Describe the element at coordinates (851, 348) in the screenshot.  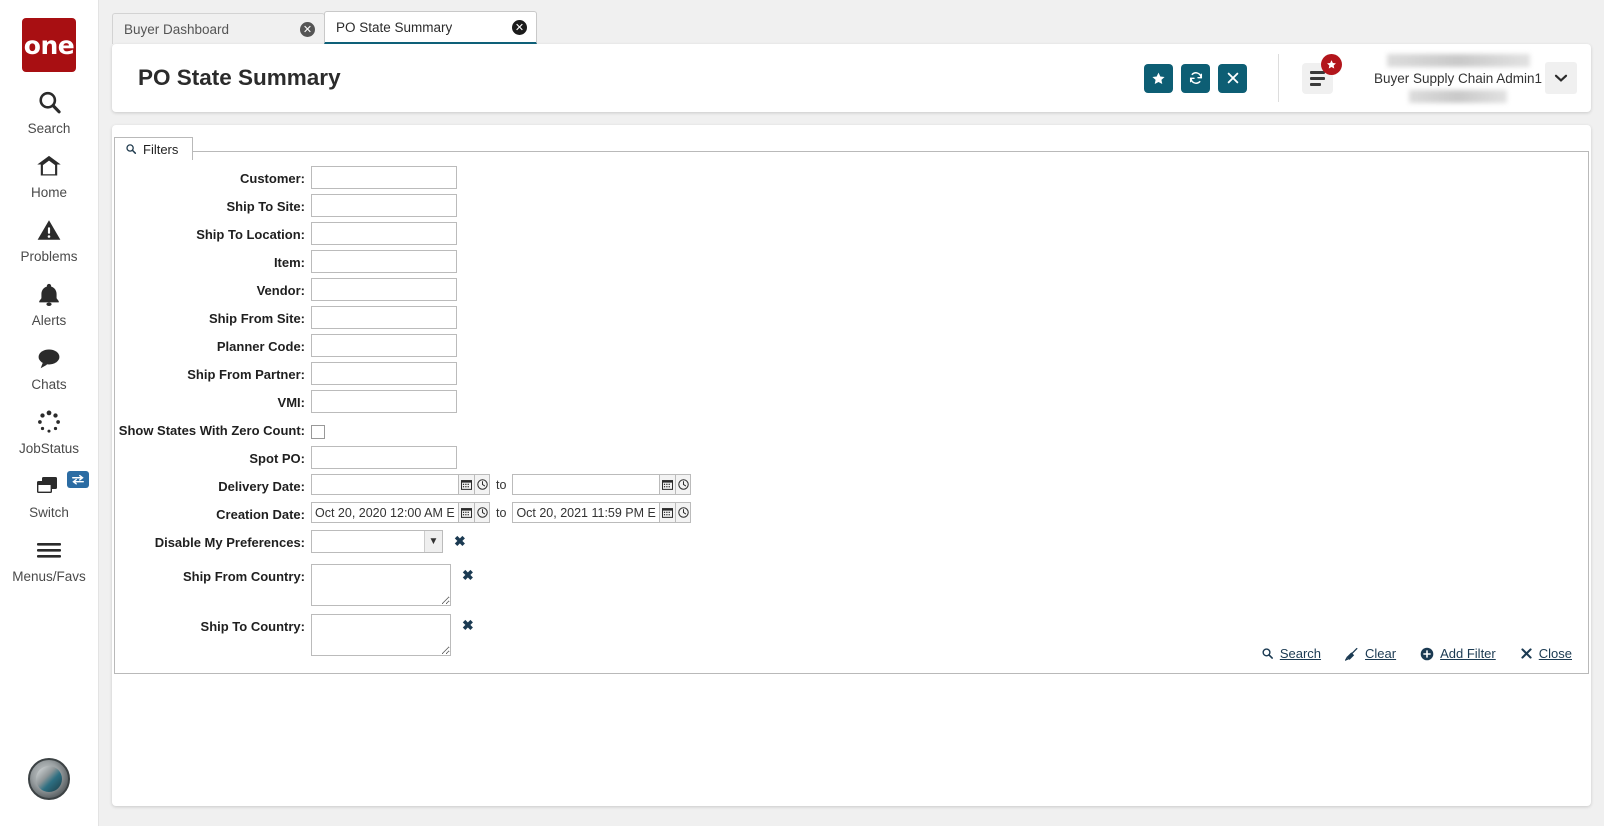
I see `filter-row-planner-code: Planner Code:` at that location.